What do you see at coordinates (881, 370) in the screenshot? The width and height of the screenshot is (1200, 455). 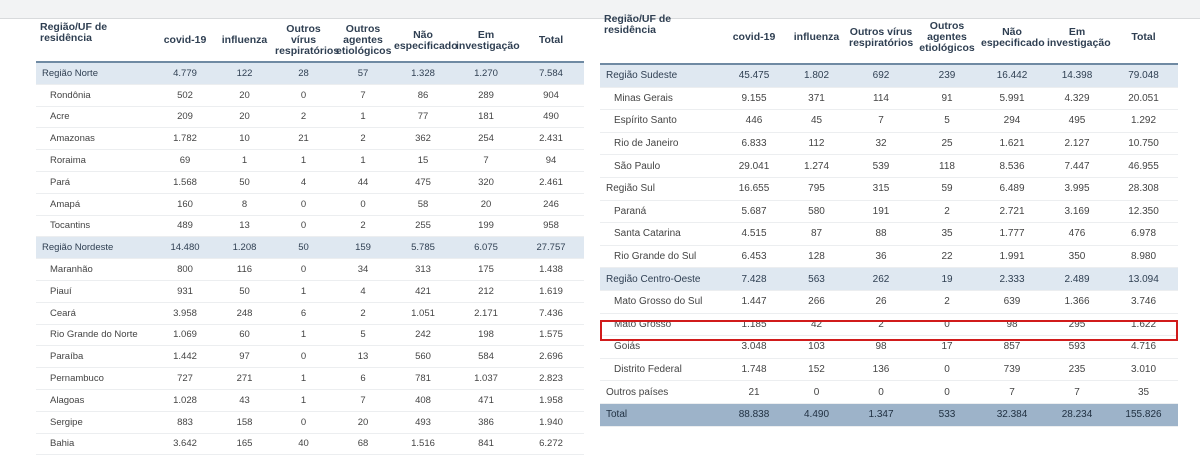 I see `cell-value: 136` at bounding box center [881, 370].